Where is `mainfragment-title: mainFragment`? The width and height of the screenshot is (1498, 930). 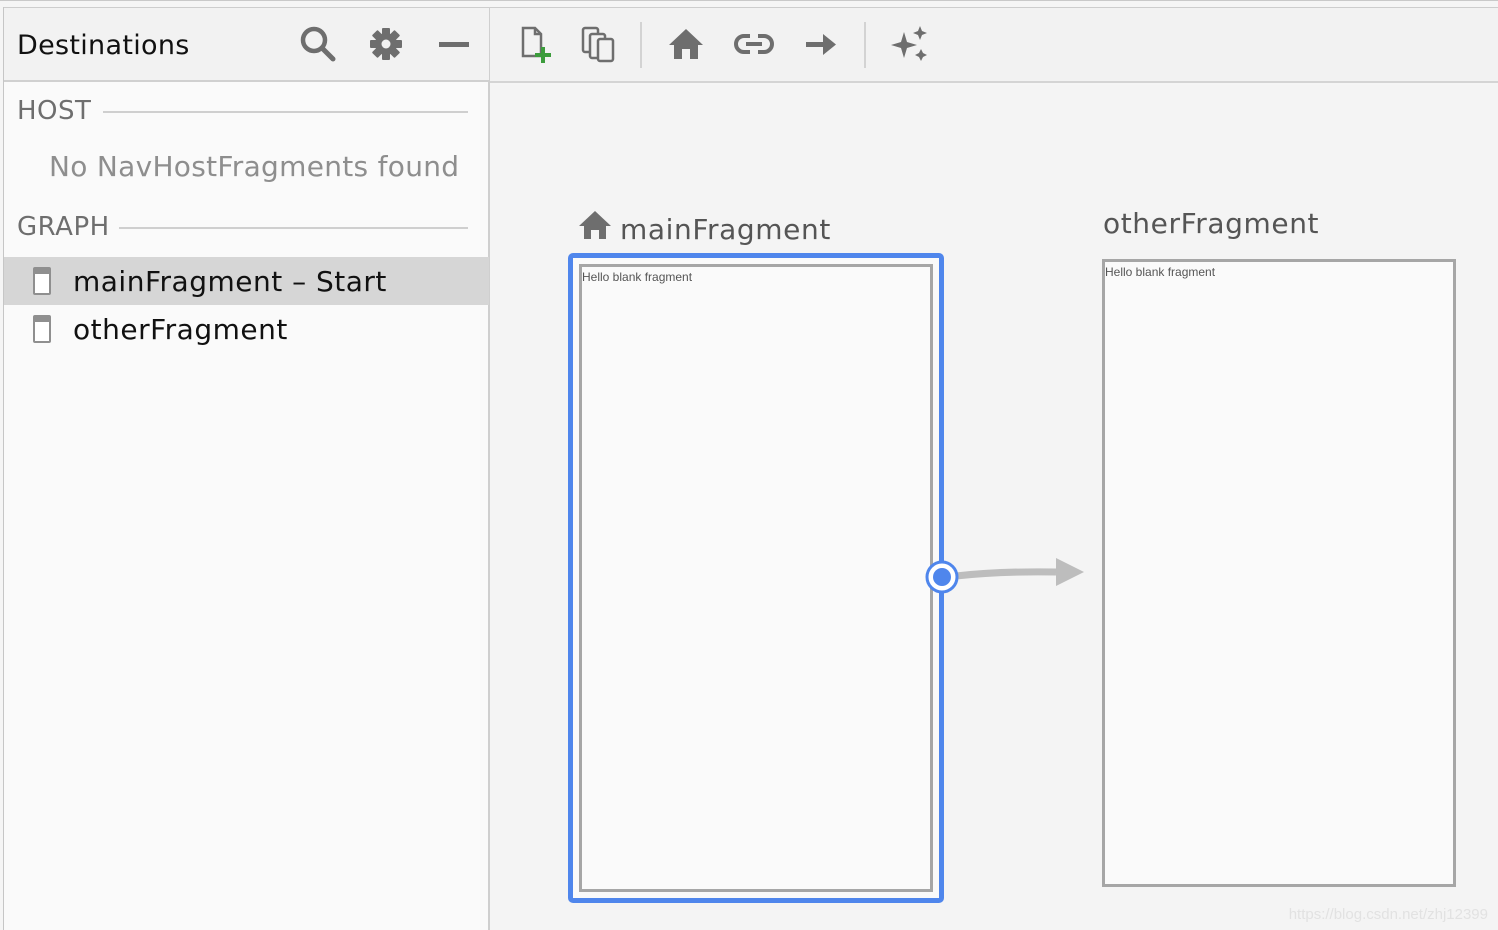
mainfragment-title: mainFragment is located at coordinates (725, 229).